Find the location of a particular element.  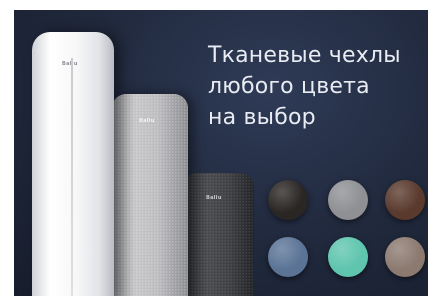

headline-line-3: на выбор is located at coordinates (262, 117).